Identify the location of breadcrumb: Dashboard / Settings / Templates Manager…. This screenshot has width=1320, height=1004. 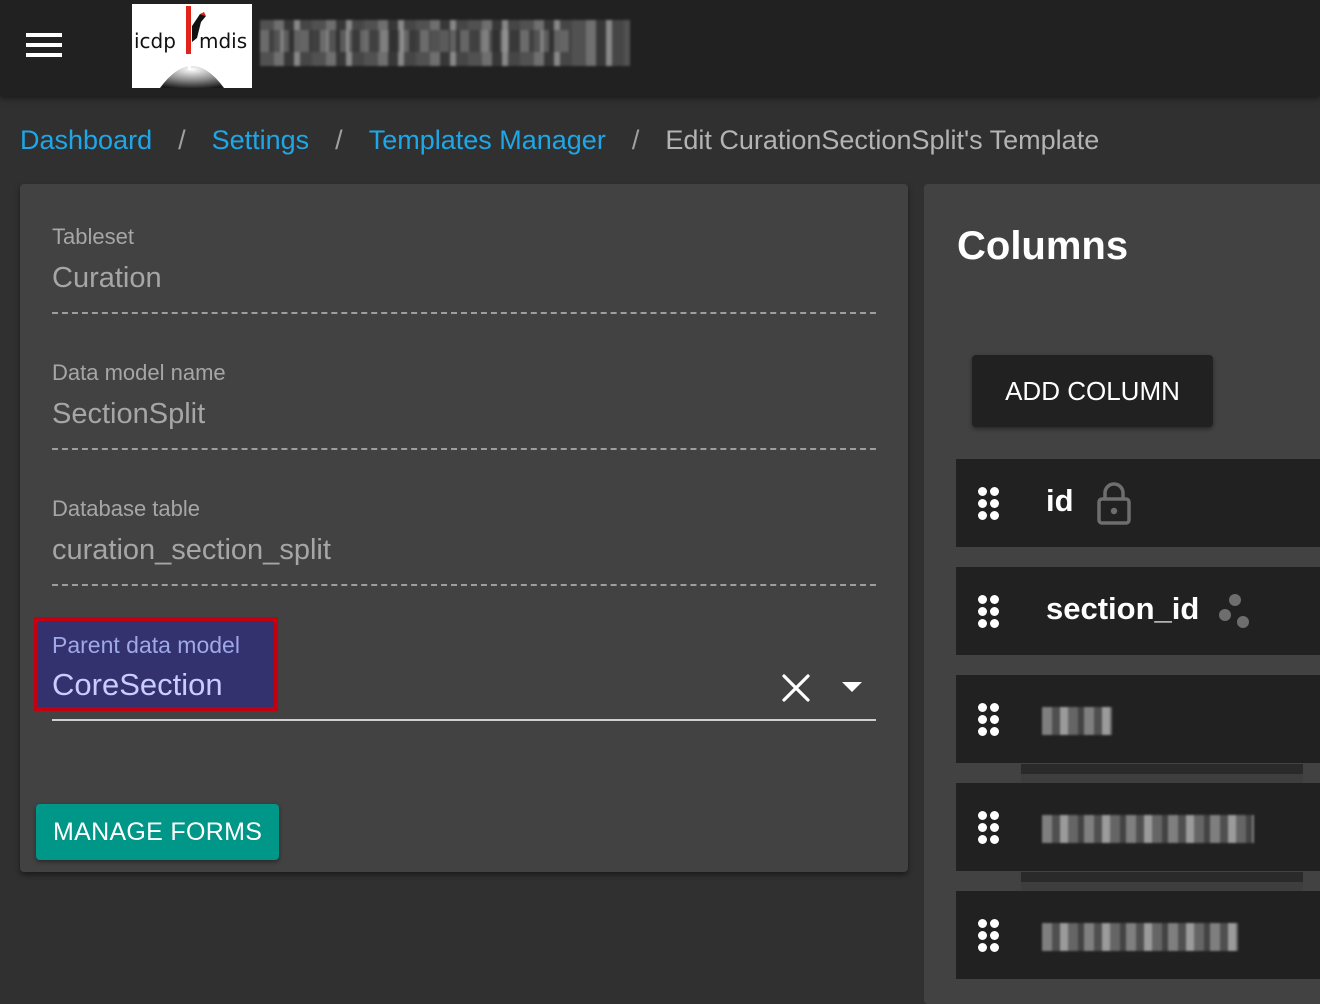
(559, 140).